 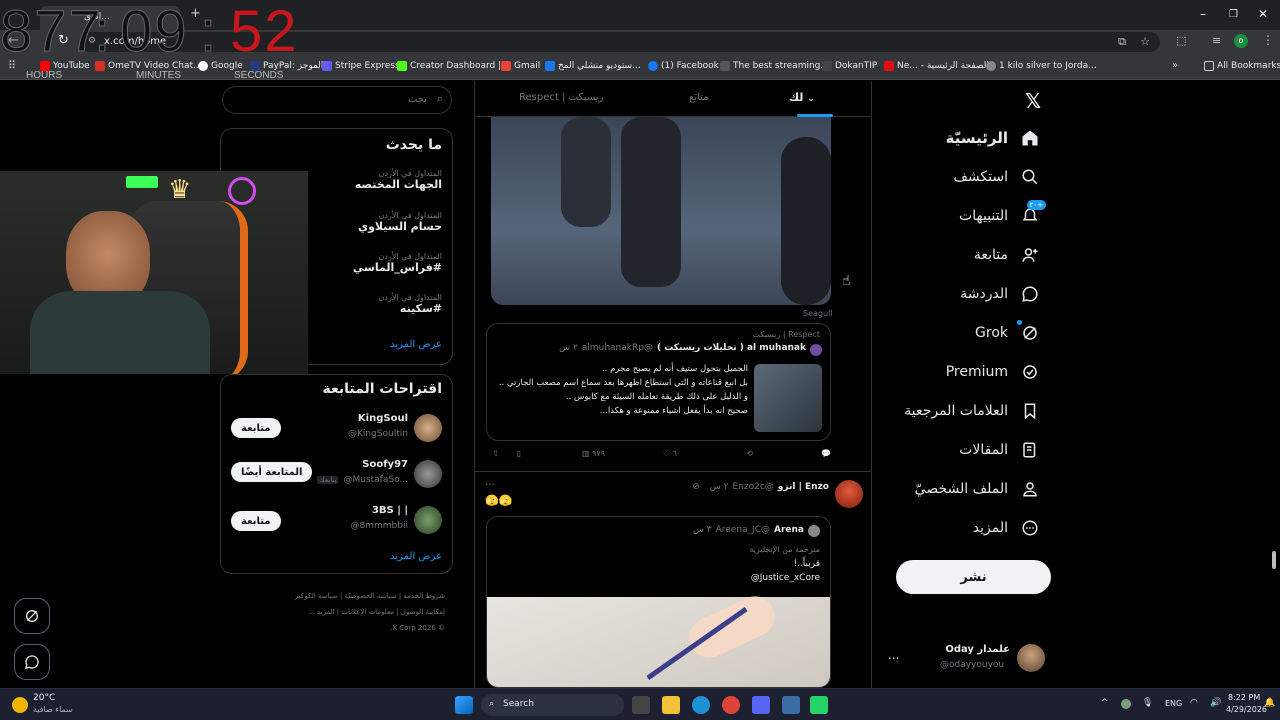 What do you see at coordinates (495, 453) in the screenshot?
I see `share-icon: ⇧` at bounding box center [495, 453].